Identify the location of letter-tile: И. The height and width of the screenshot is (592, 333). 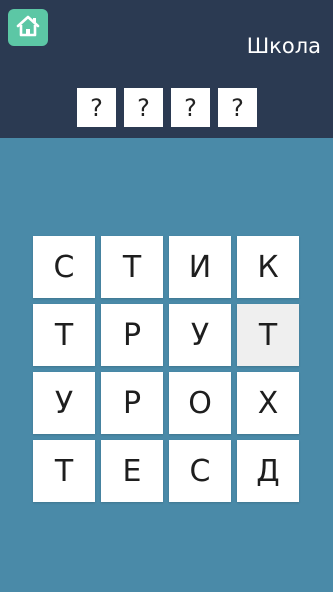
(200, 267).